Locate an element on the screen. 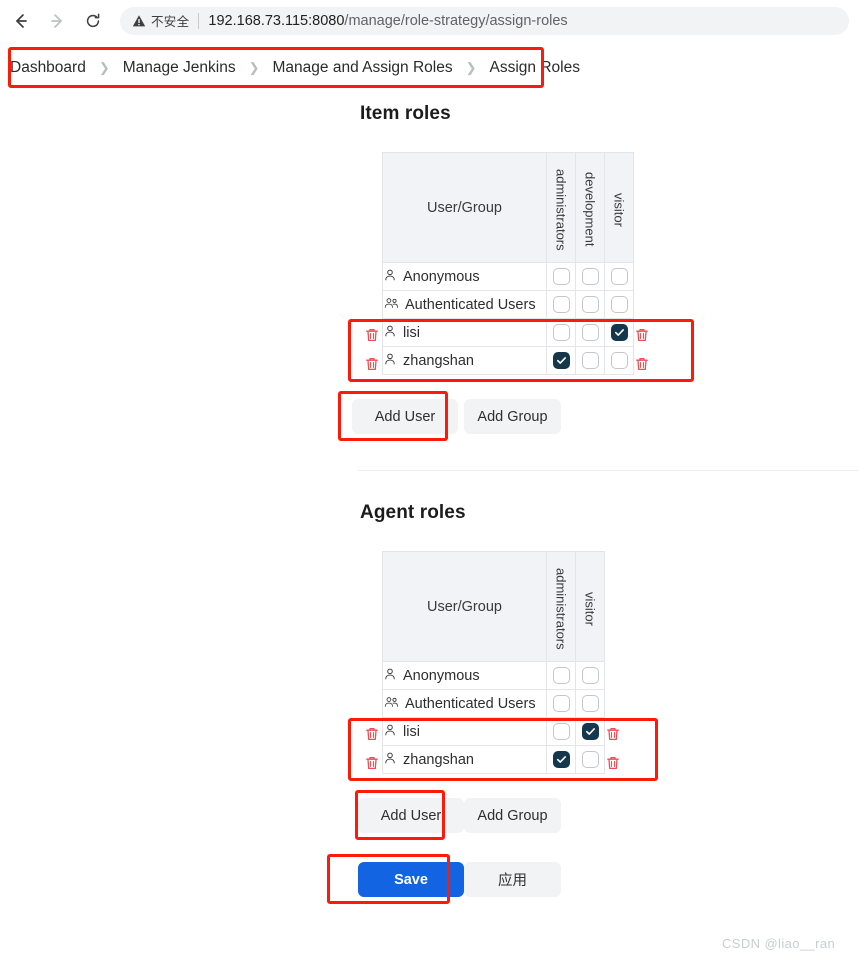 The image size is (859, 962). item-checkbox-zhangshan-administrators is located at coordinates (561, 360).